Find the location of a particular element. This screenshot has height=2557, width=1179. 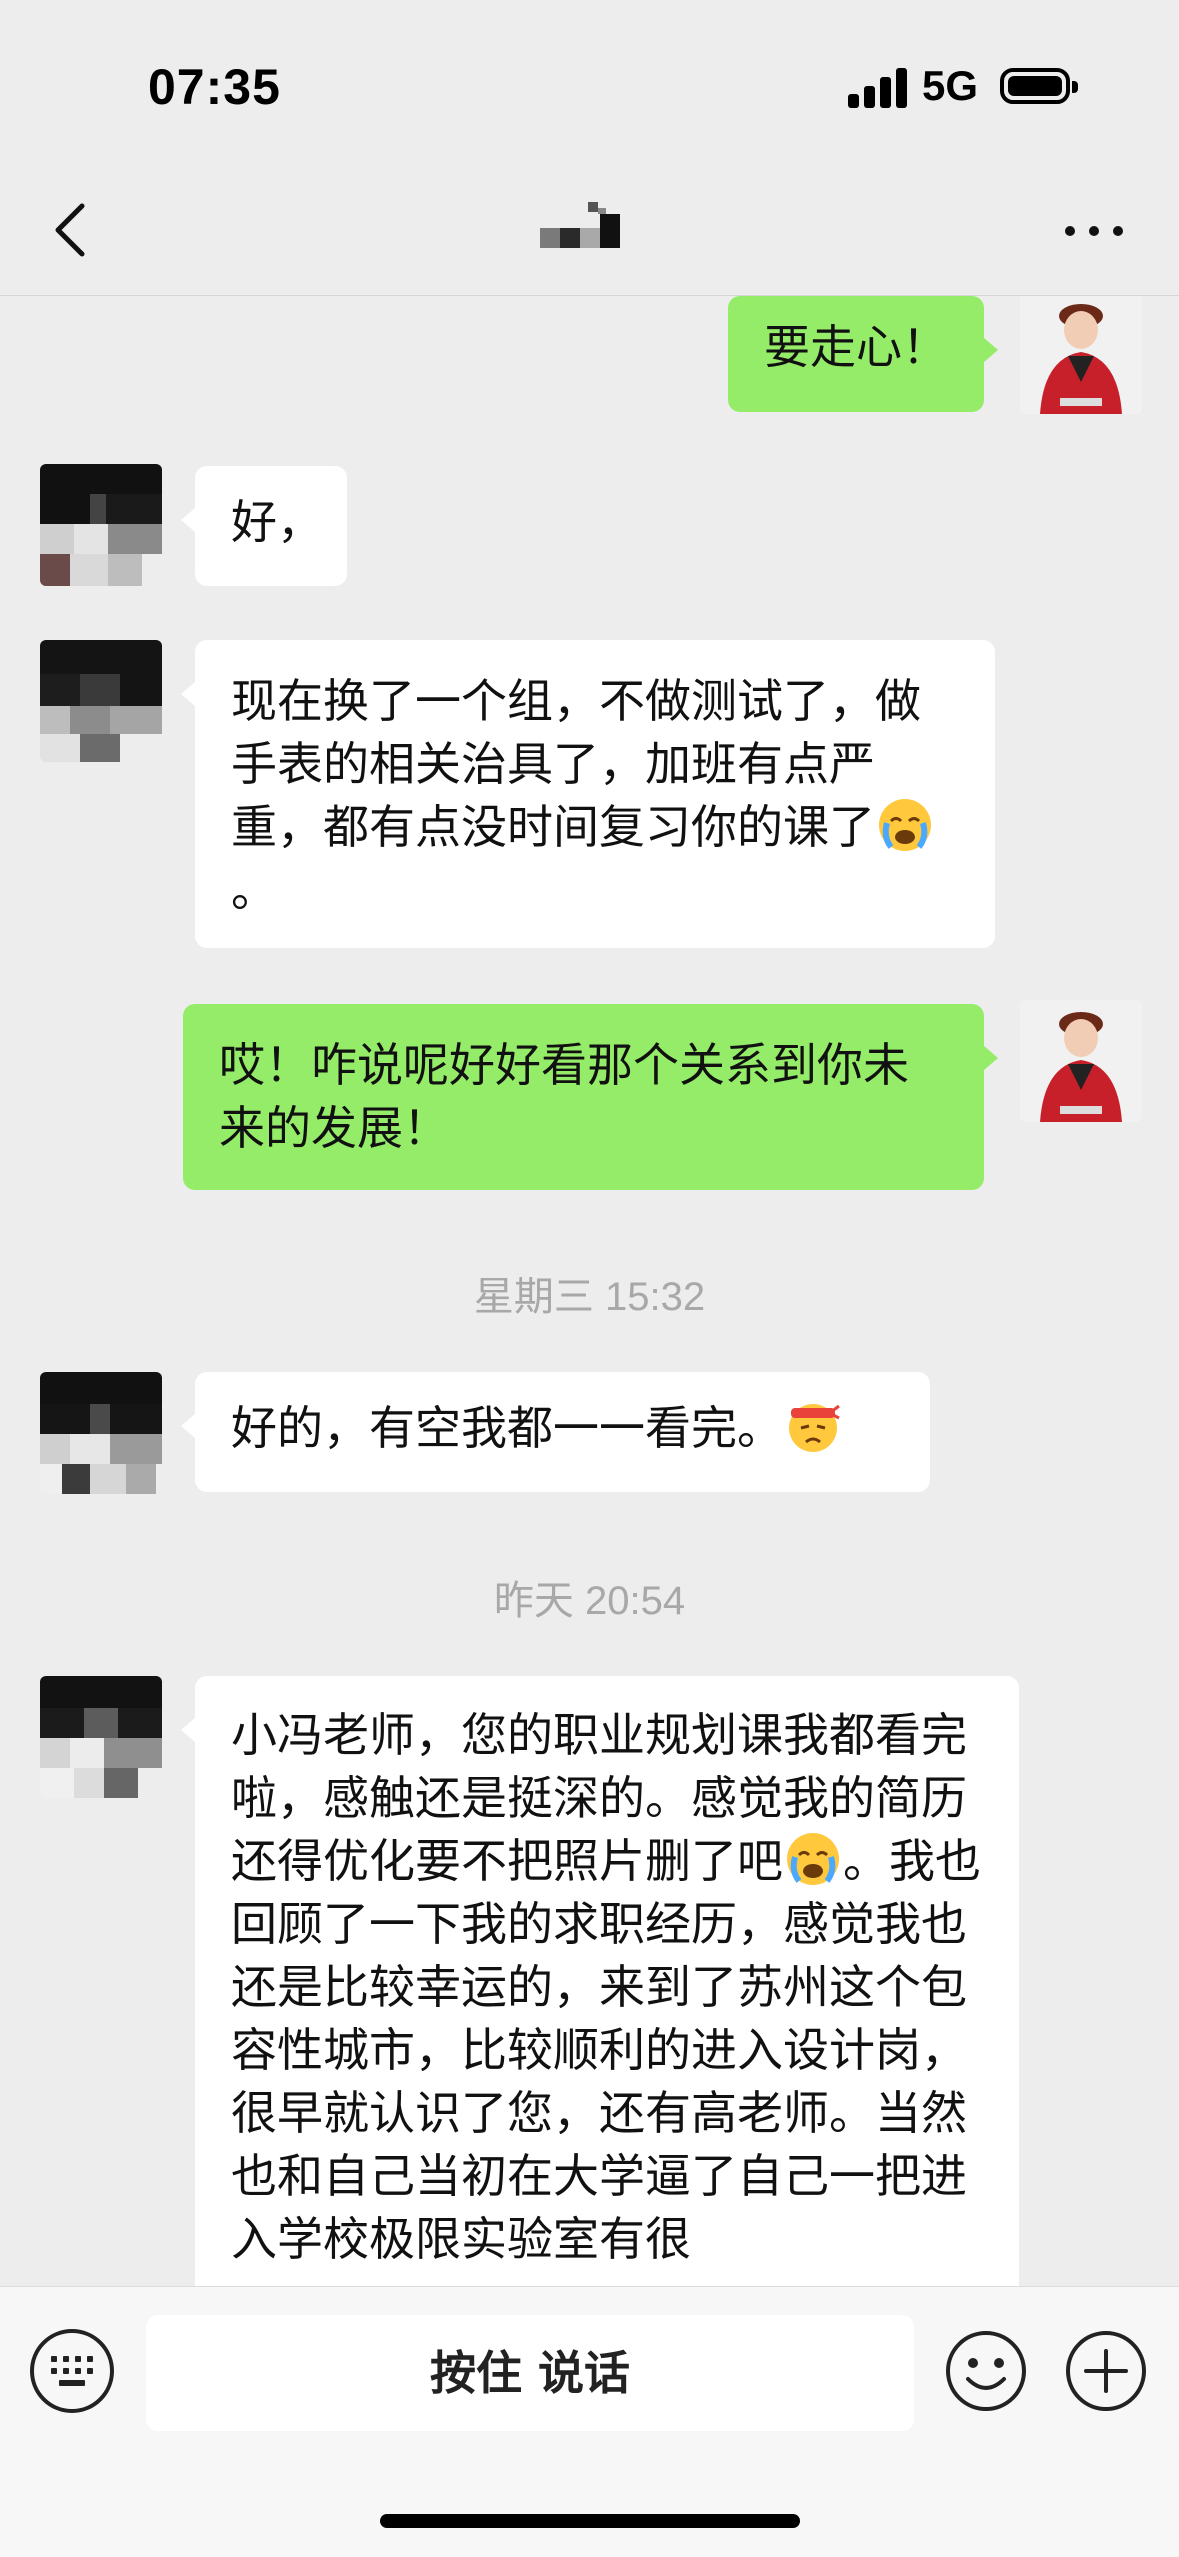

chevron-left-icon is located at coordinates (70, 230).